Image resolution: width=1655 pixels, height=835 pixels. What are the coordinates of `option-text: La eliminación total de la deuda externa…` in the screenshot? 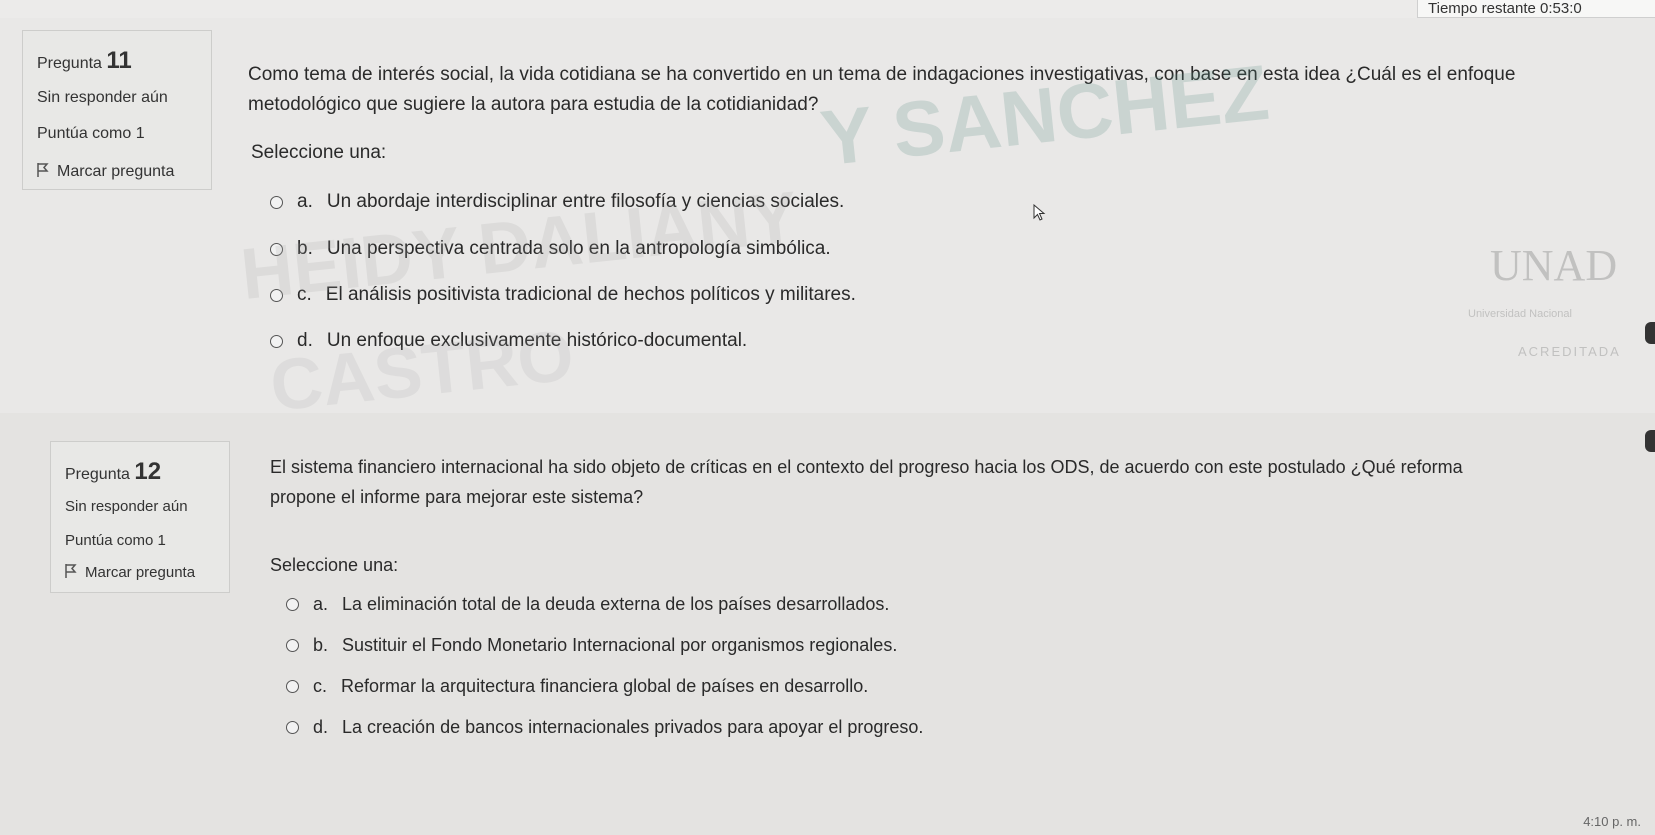 It's located at (616, 604).